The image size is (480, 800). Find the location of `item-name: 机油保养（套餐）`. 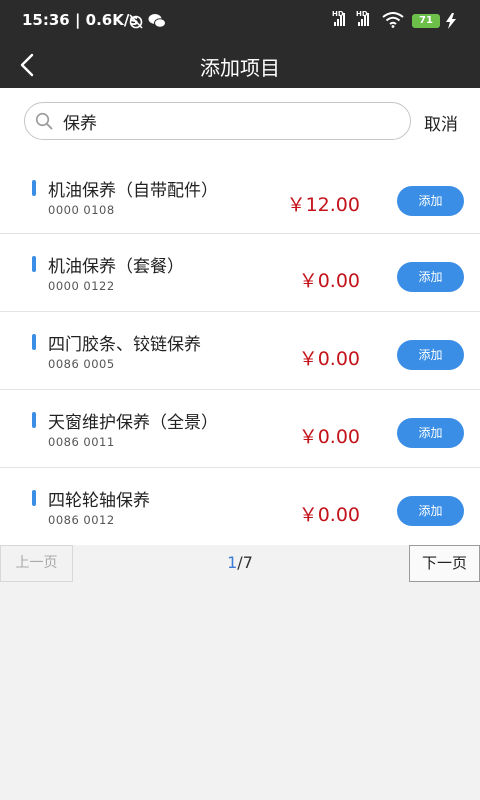

item-name: 机油保养（套餐） is located at coordinates (116, 267).